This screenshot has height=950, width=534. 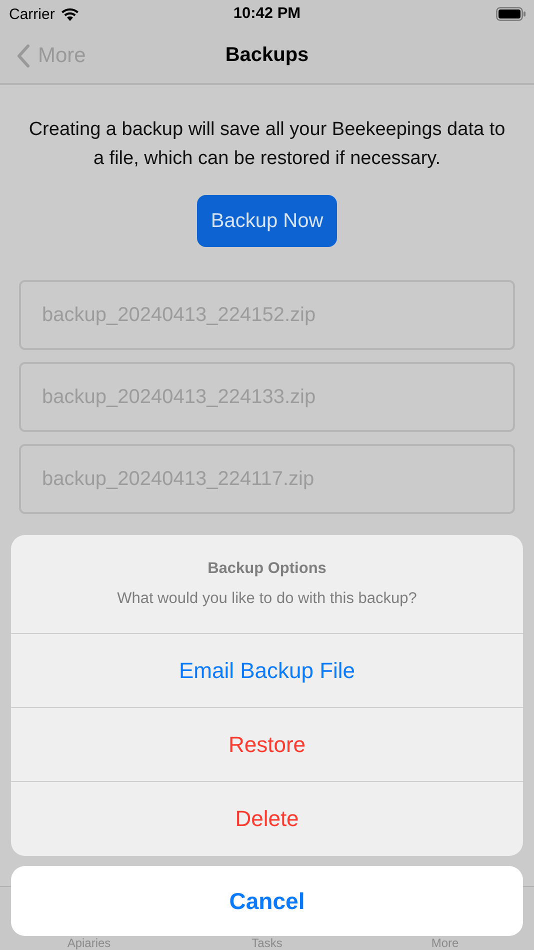 I want to click on chevron-left-icon, so click(x=23, y=56).